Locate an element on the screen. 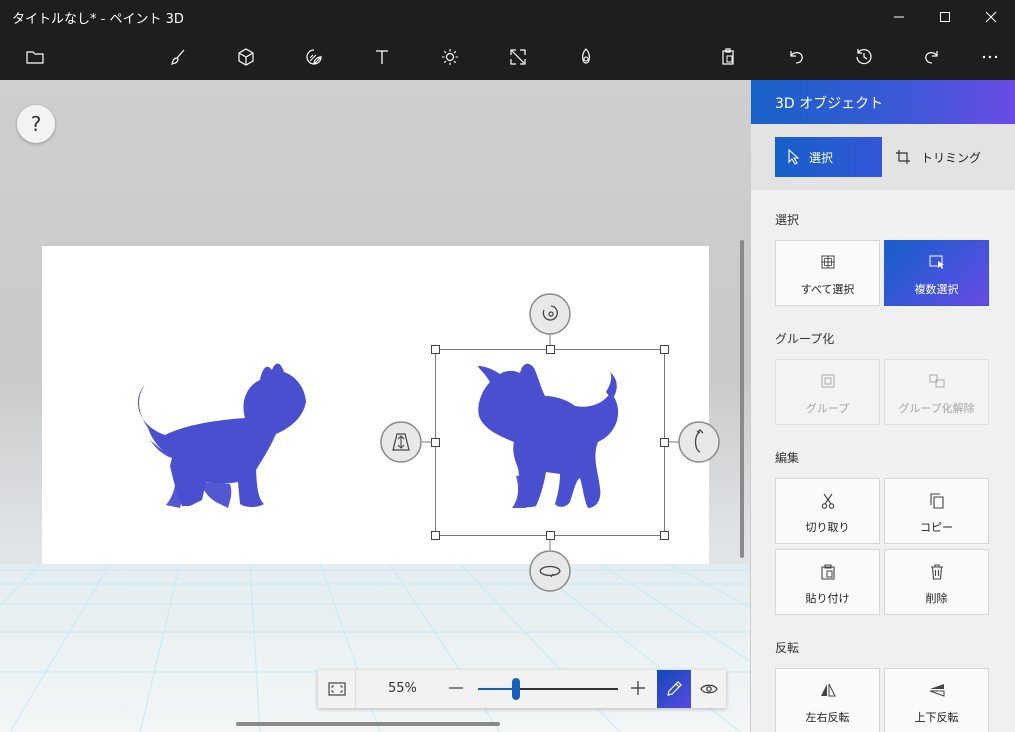 Image resolution: width=1015 pixels, height=732 pixels. horizontal-scrollbar is located at coordinates (368, 724).